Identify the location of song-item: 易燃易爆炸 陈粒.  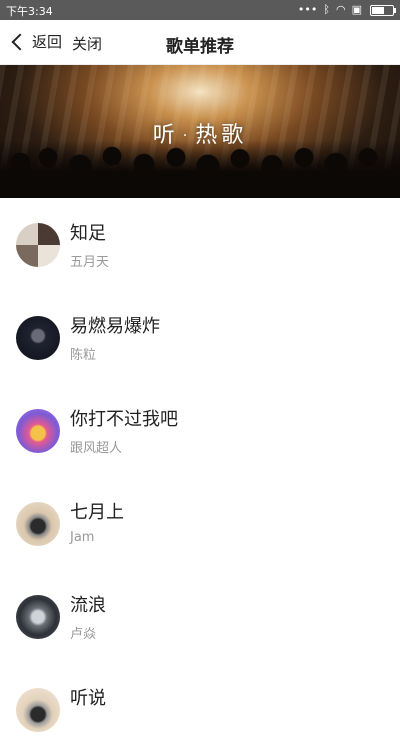
(200, 337).